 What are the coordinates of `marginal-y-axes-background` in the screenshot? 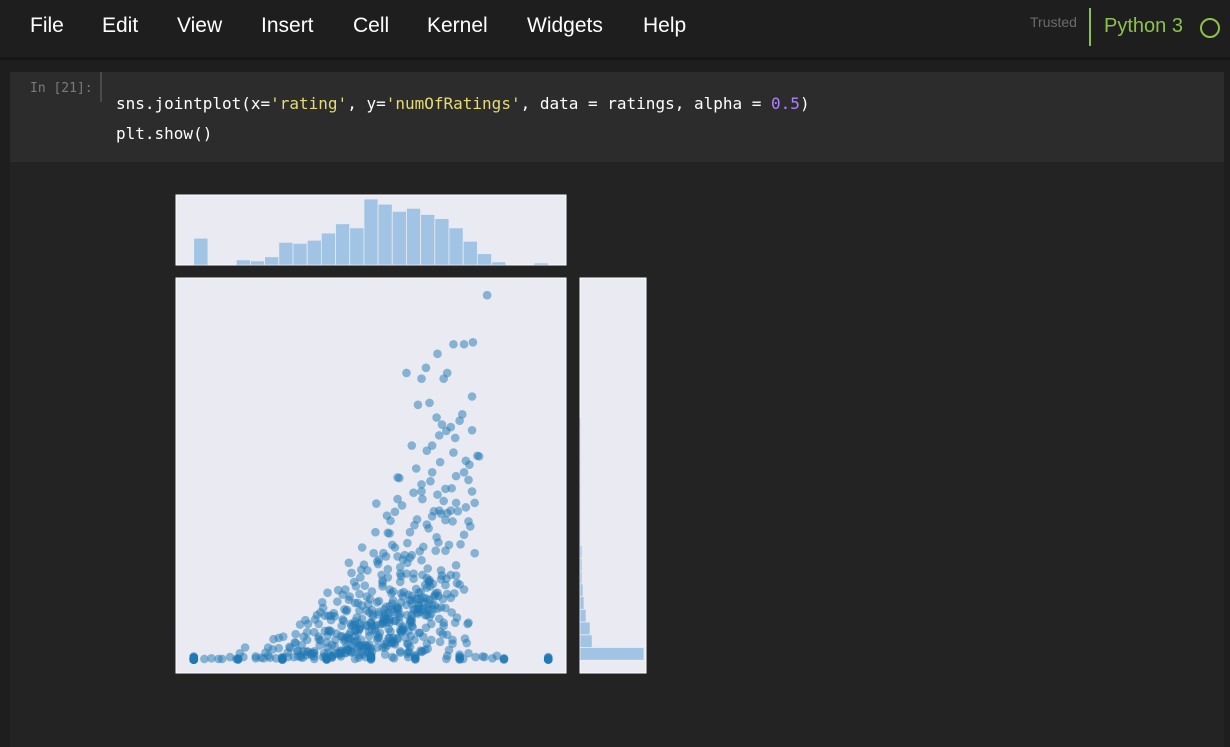 It's located at (613, 475).